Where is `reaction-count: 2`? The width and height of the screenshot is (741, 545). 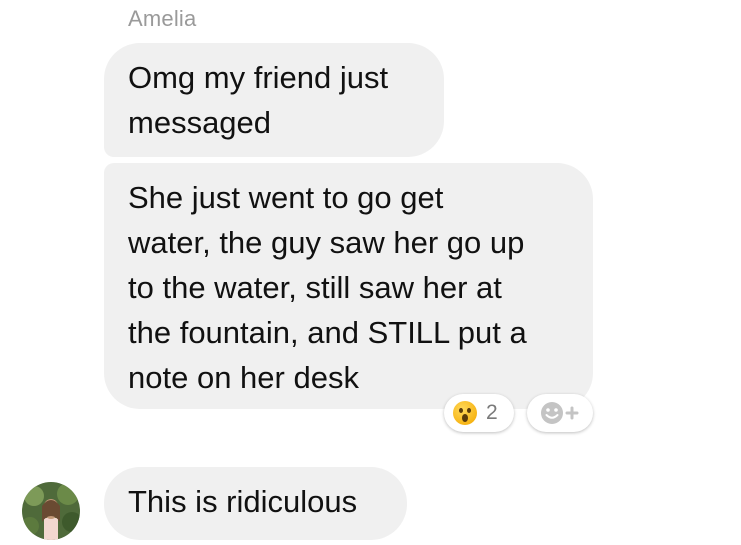
reaction-count: 2 is located at coordinates (492, 412).